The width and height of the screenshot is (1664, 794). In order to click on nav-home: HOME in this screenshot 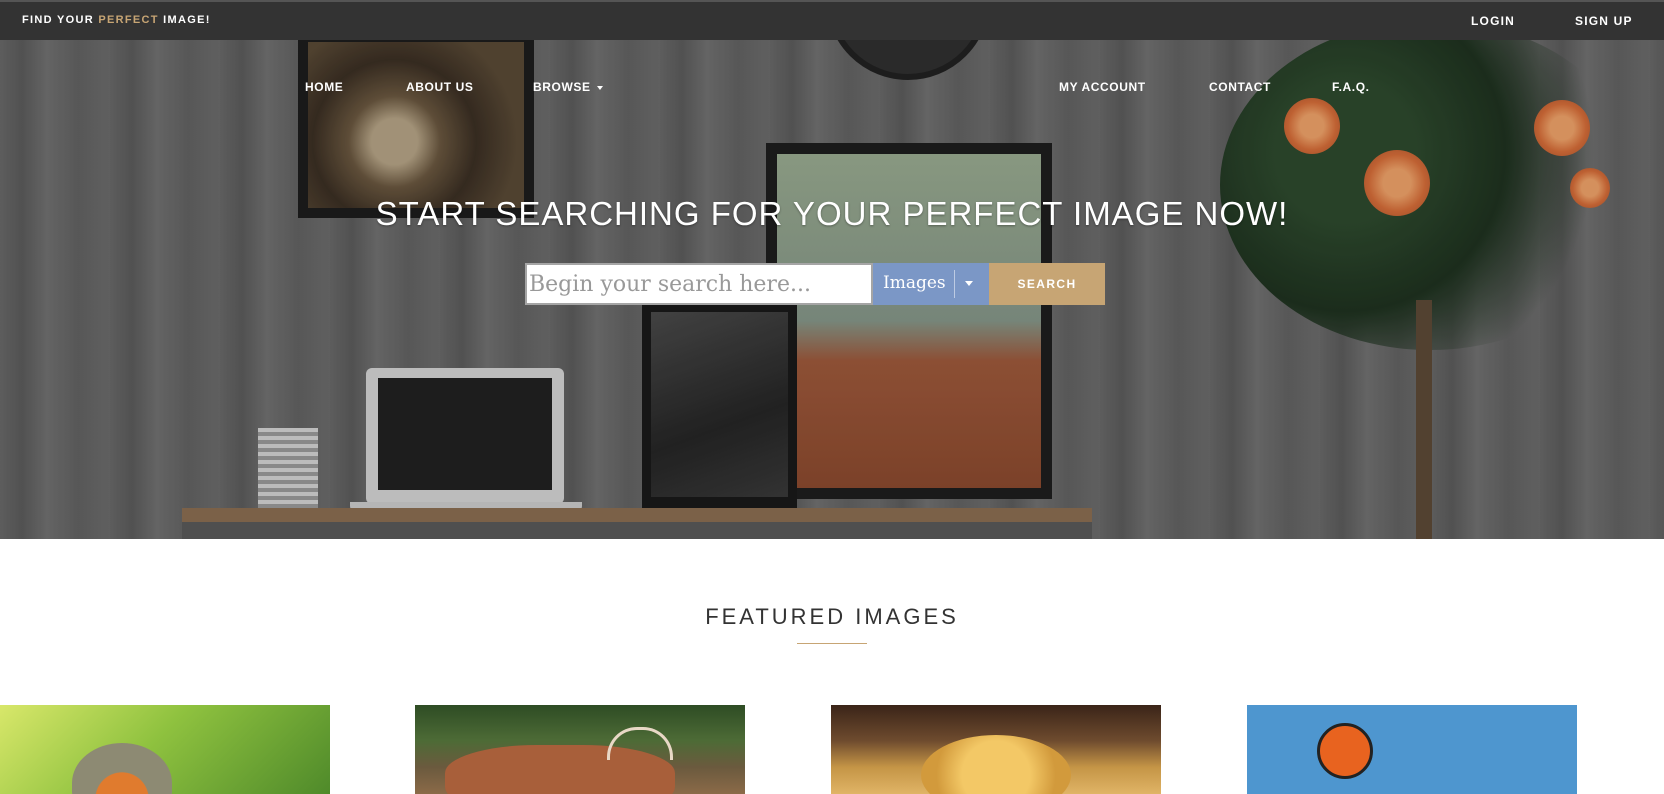, I will do `click(324, 87)`.